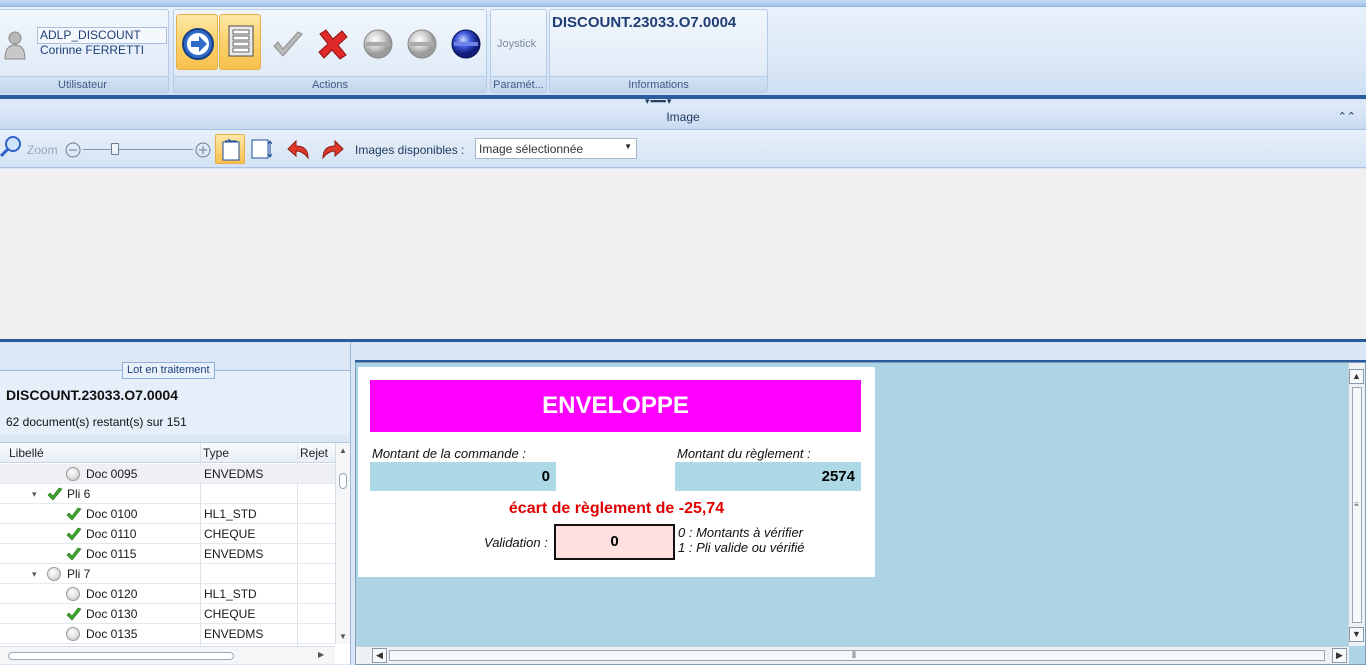 This screenshot has height=665, width=1366. I want to click on image-panel-header: Image ⌃⌃, so click(683, 117).